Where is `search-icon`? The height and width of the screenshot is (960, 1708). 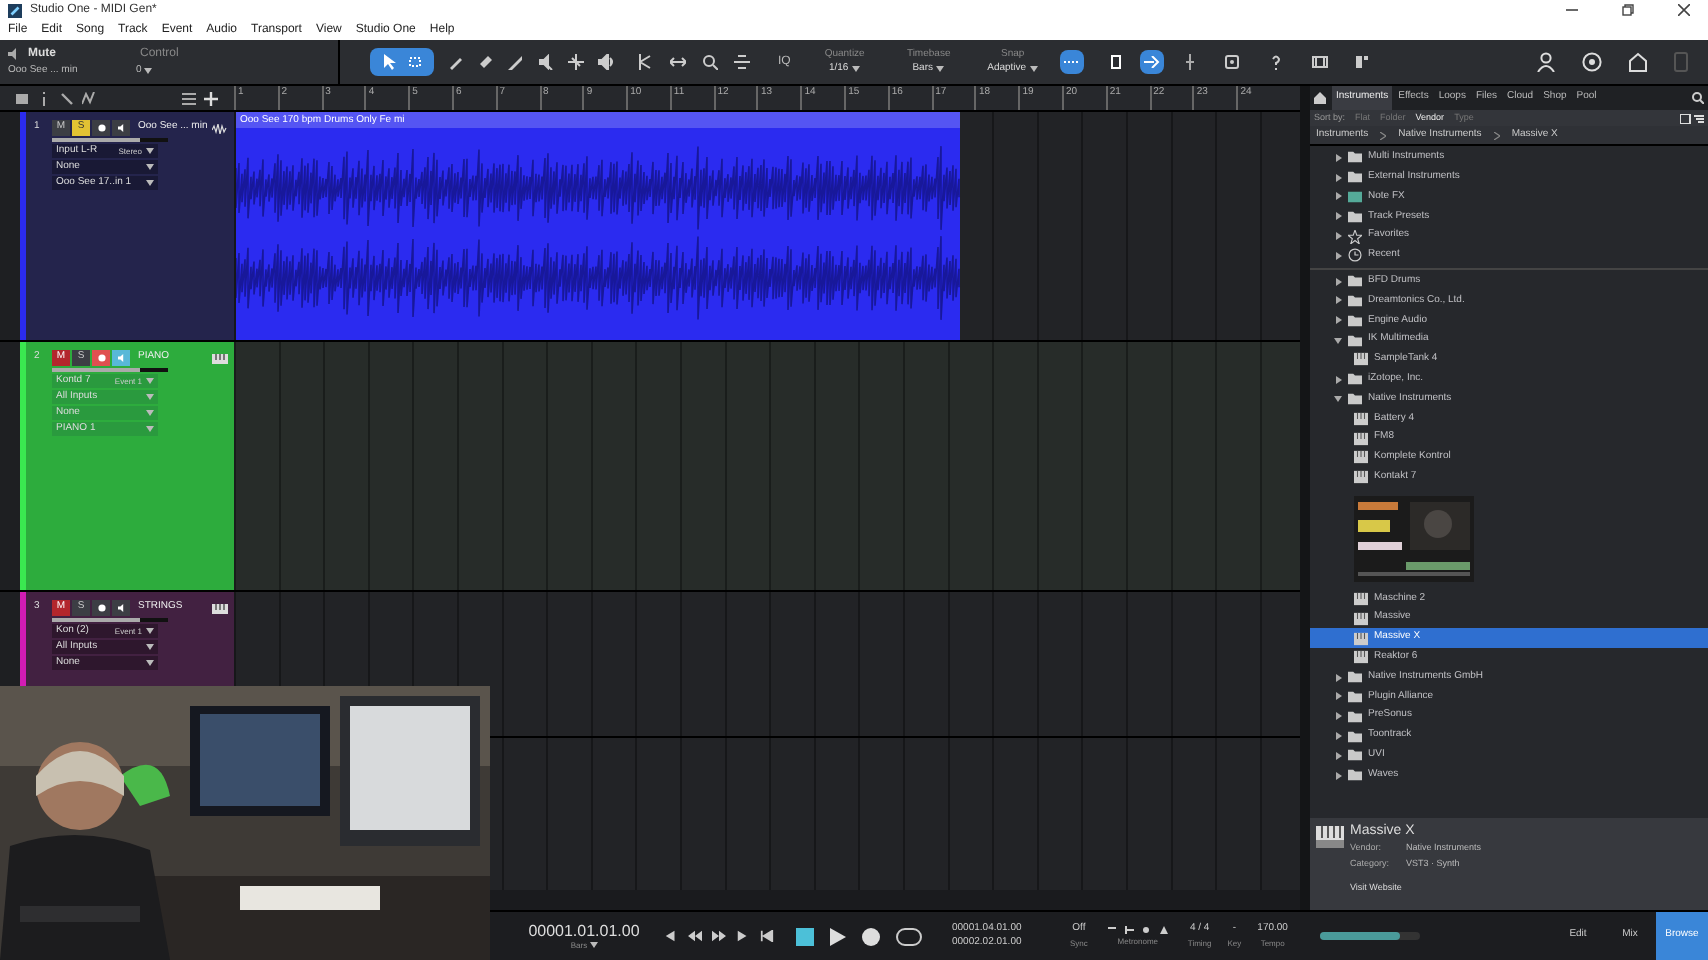 search-icon is located at coordinates (1698, 98).